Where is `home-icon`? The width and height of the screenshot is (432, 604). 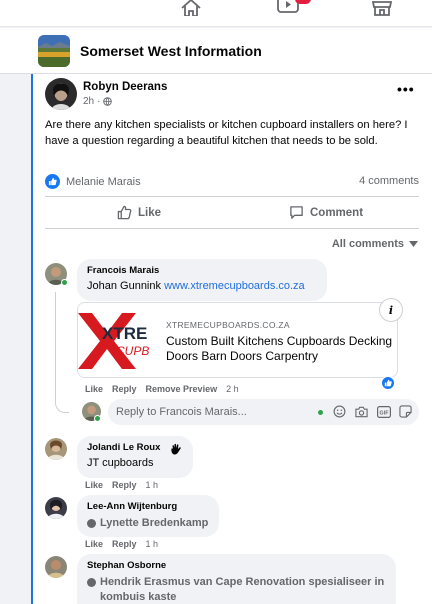 home-icon is located at coordinates (191, 8).